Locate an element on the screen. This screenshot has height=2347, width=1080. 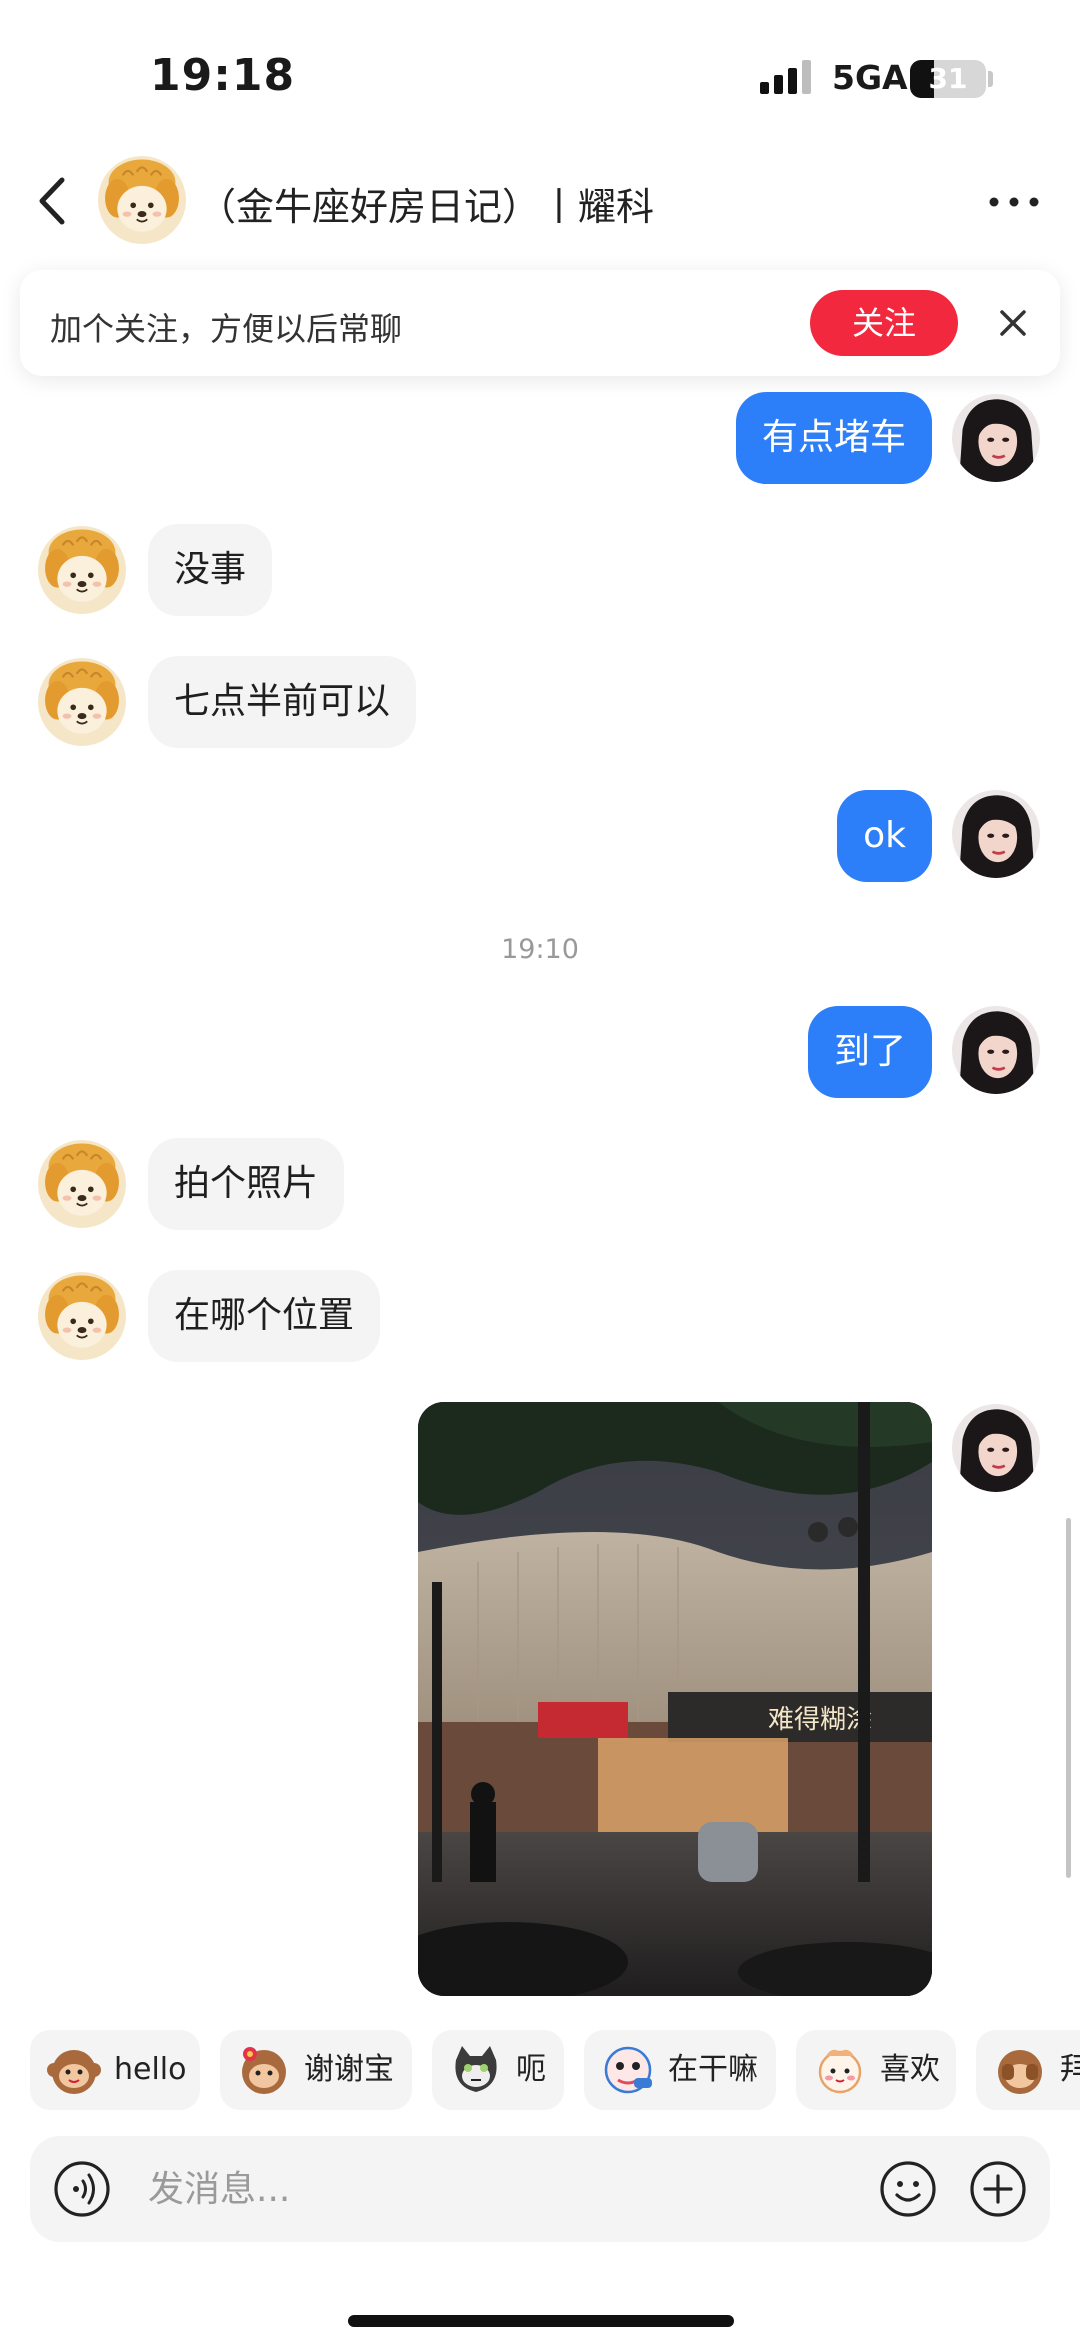
more-dots-icon is located at coordinates (1014, 202).